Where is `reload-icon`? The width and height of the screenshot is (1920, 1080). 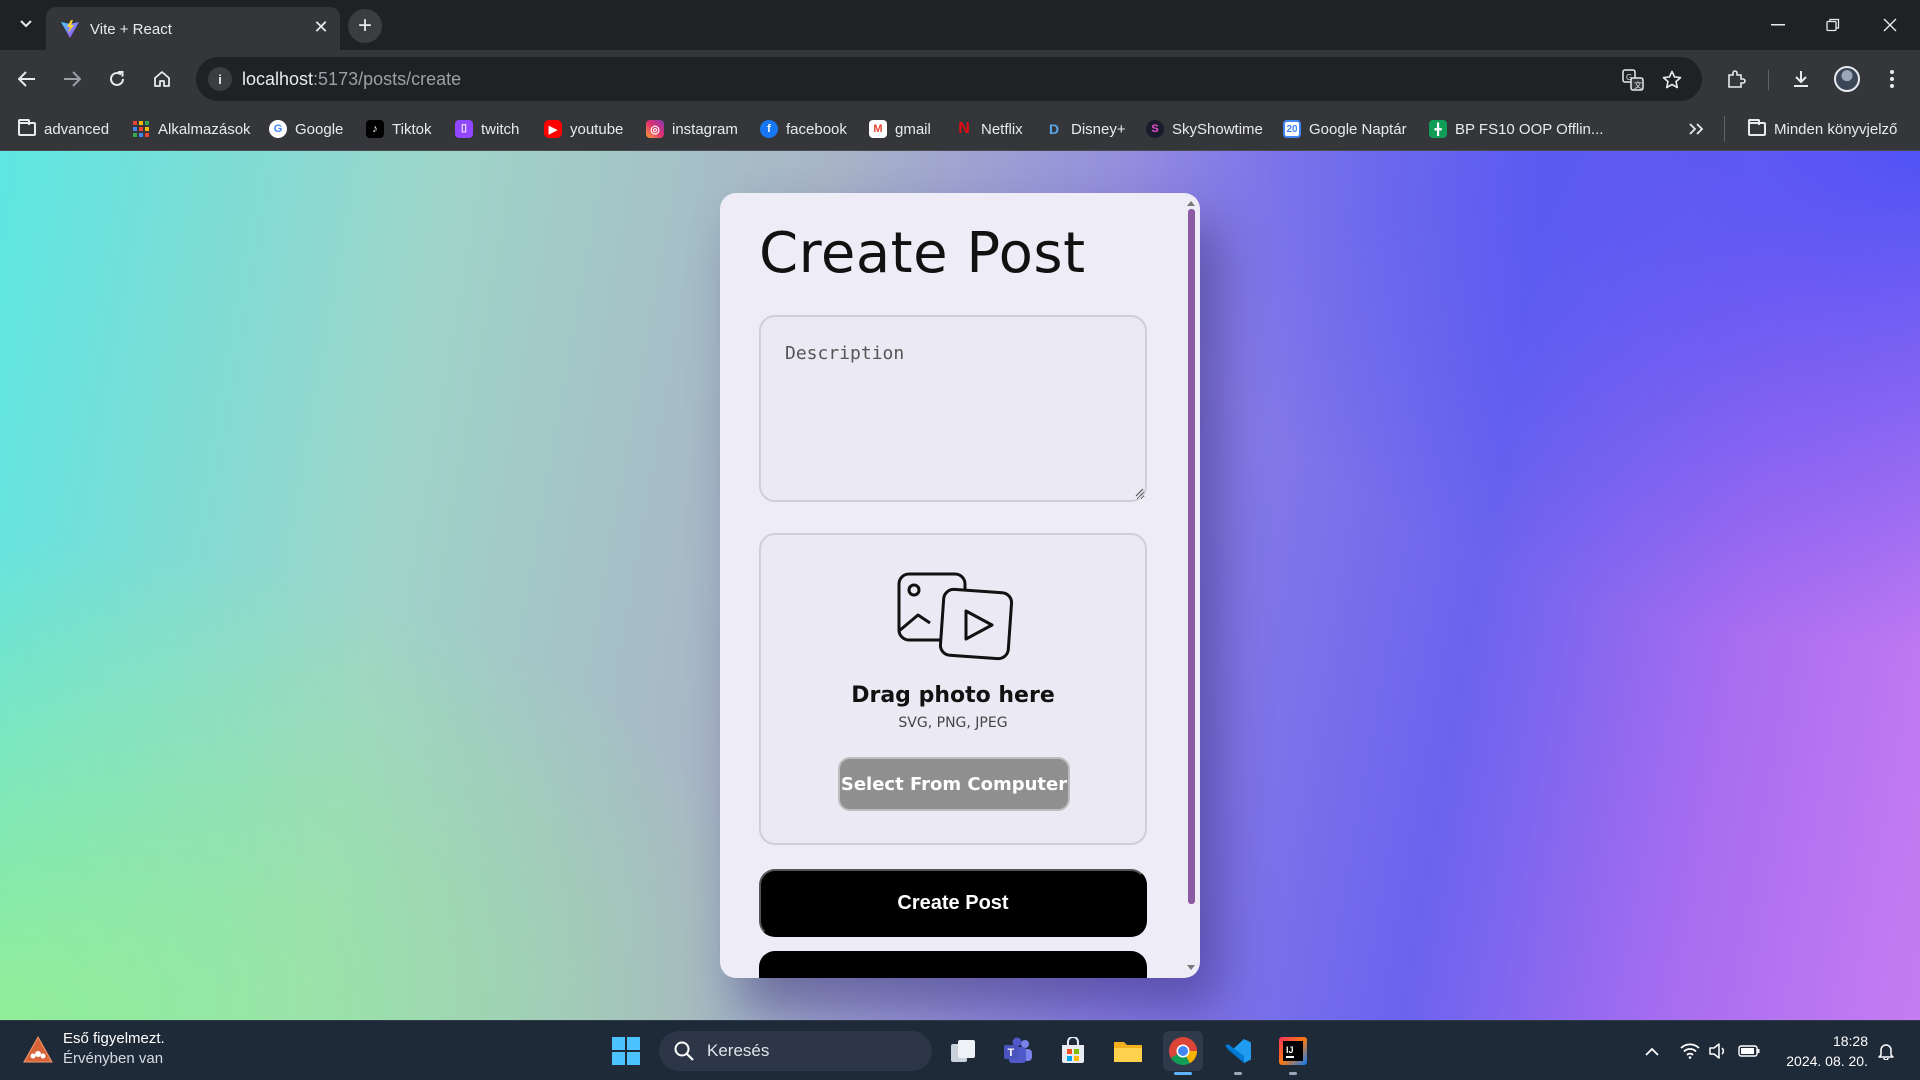
reload-icon is located at coordinates (117, 79).